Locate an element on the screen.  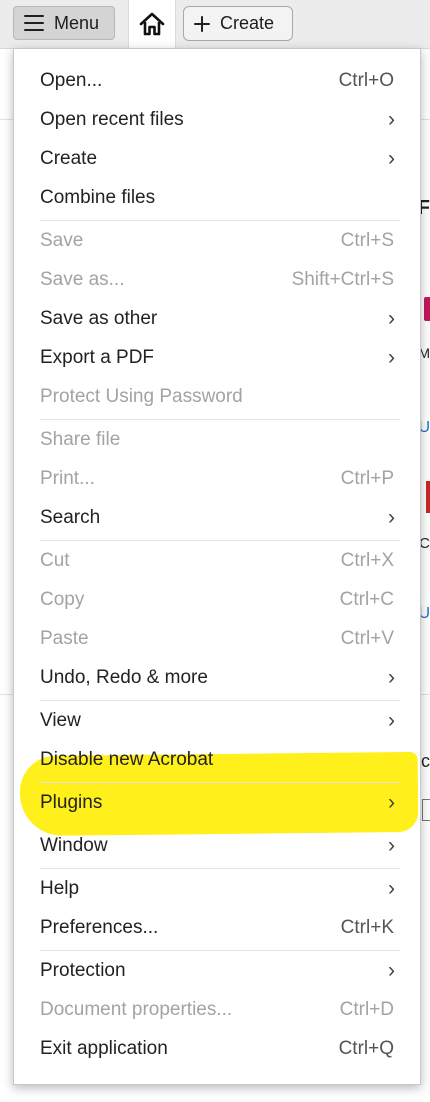
top-toolbar: Menu Create is located at coordinates (215, 24).